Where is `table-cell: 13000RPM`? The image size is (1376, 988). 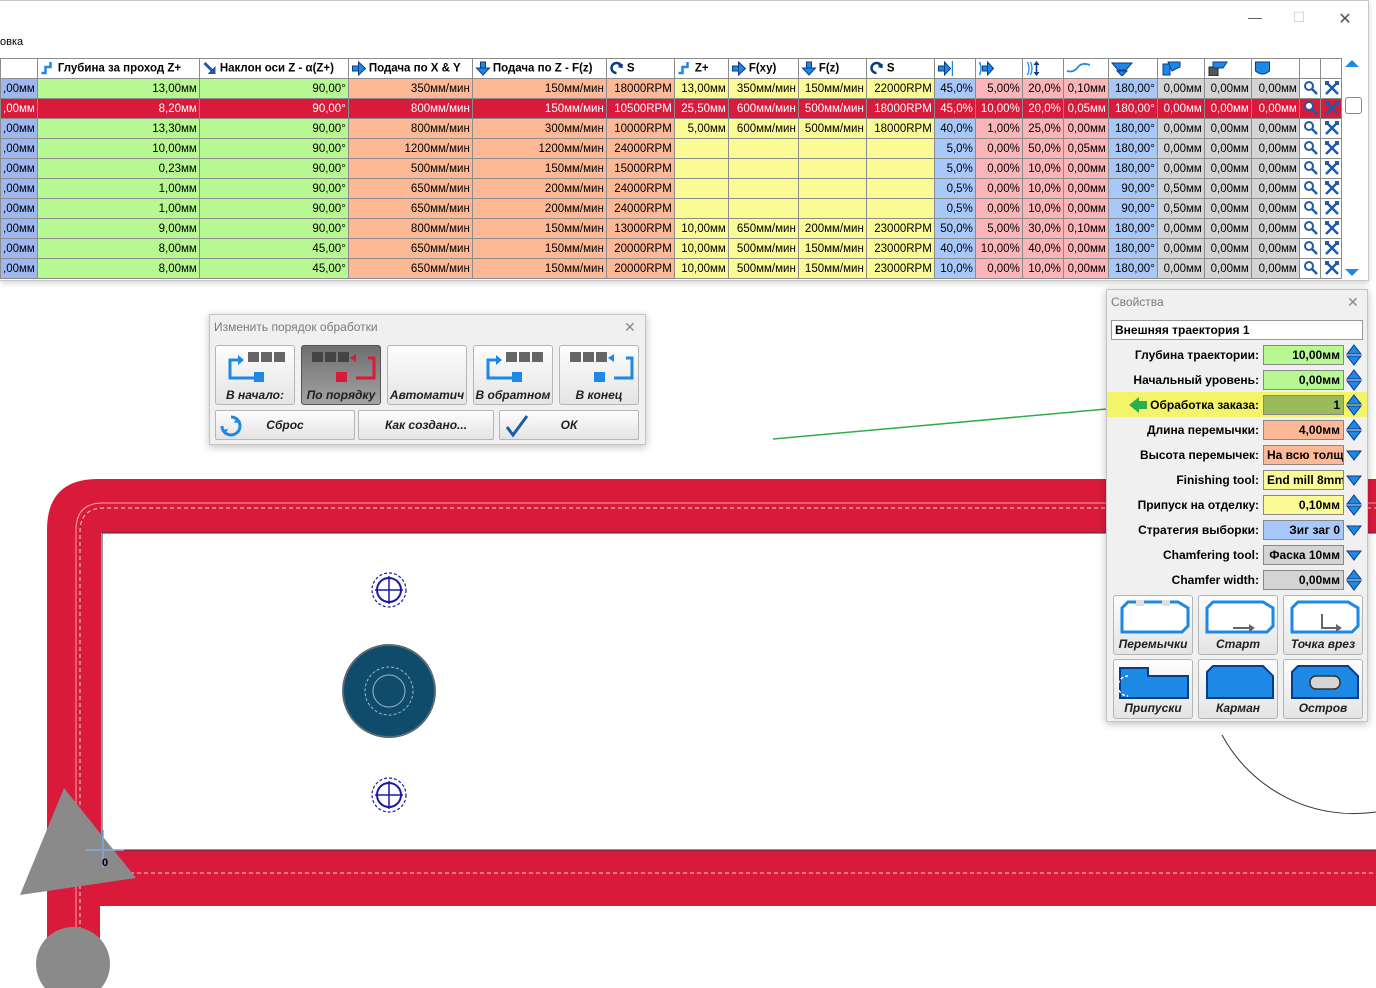
table-cell: 13000RPM is located at coordinates (640, 228).